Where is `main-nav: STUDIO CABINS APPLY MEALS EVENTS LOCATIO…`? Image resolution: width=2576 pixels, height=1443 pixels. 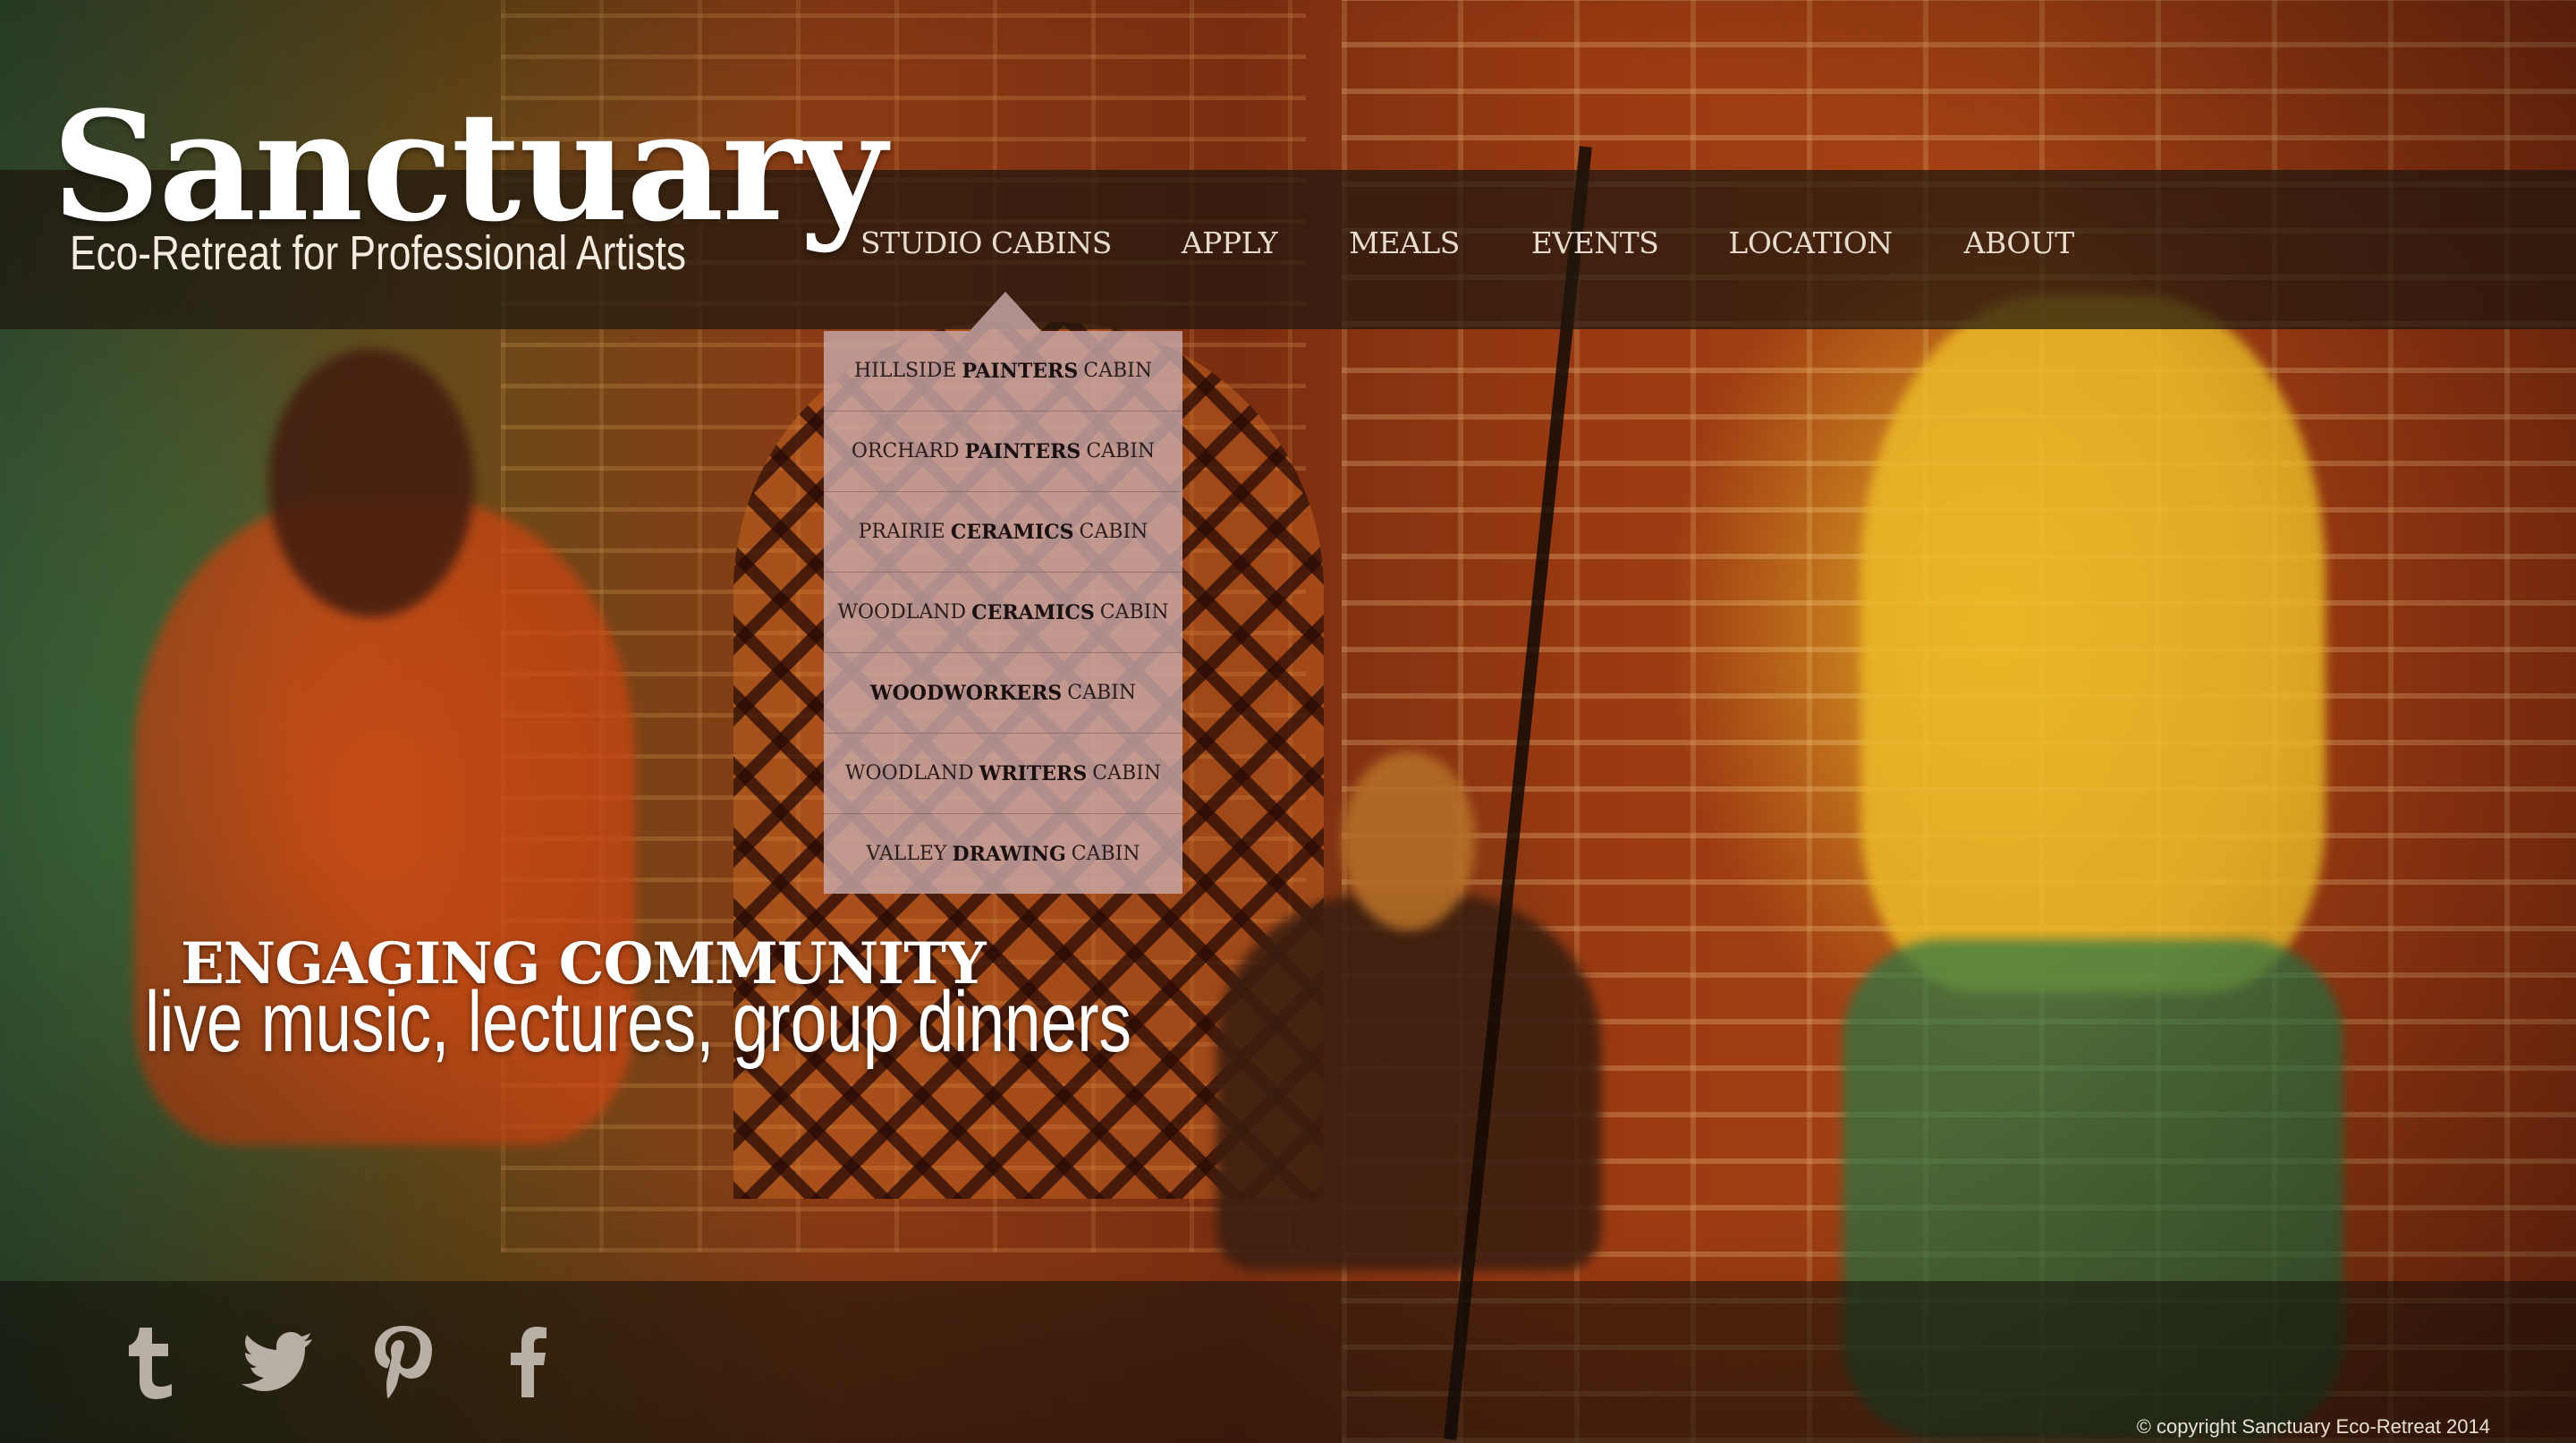 main-nav: STUDIO CABINS APPLY MEALS EVENTS LOCATIO… is located at coordinates (1467, 243).